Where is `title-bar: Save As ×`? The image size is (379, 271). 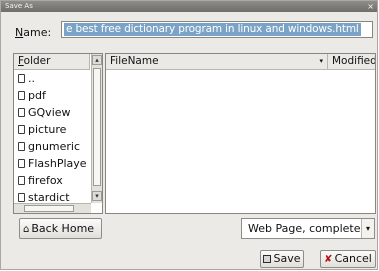
title-bar: Save As × is located at coordinates (189, 6).